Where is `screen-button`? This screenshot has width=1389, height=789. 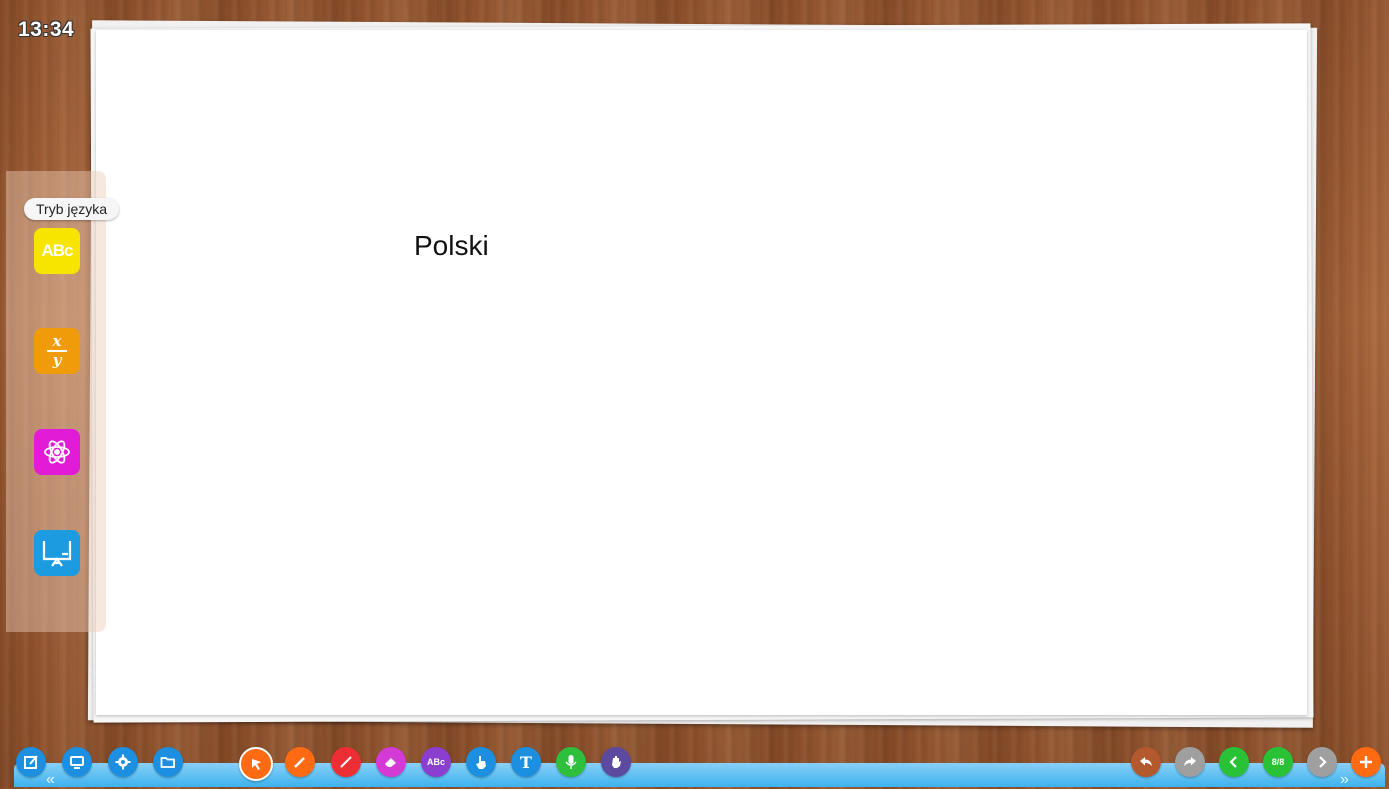 screen-button is located at coordinates (77, 762).